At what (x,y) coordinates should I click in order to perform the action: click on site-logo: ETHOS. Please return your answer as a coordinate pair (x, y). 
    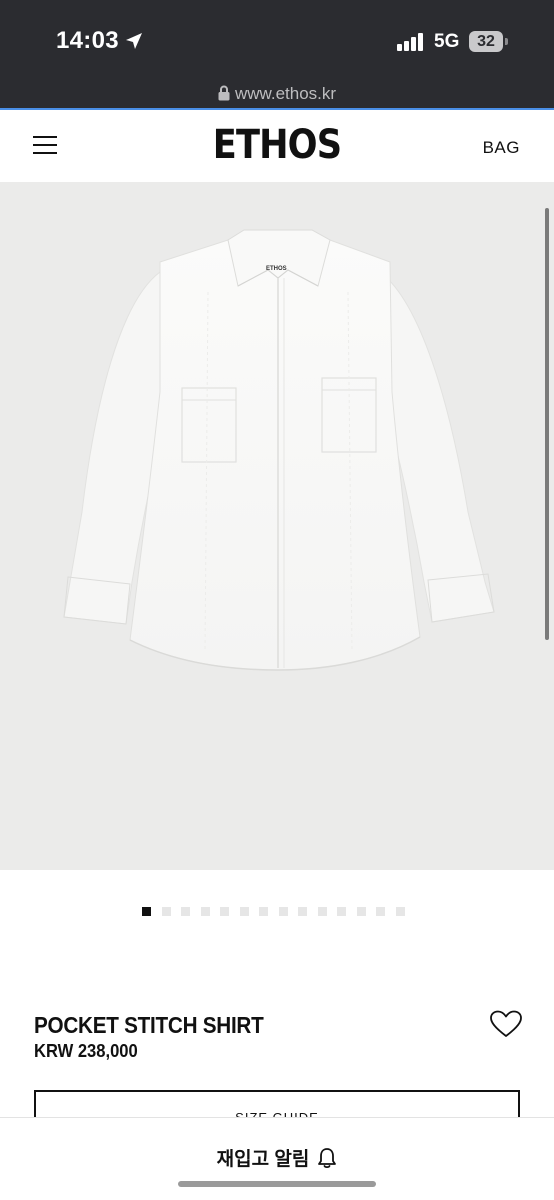
    Looking at the image, I should click on (277, 145).